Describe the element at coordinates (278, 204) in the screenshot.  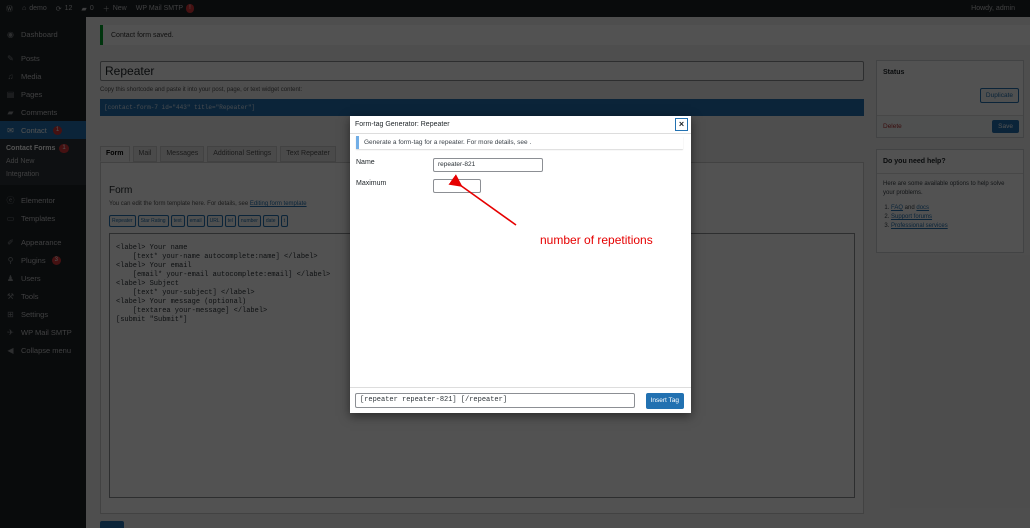
I see `editing-template-link: Editing form template` at that location.